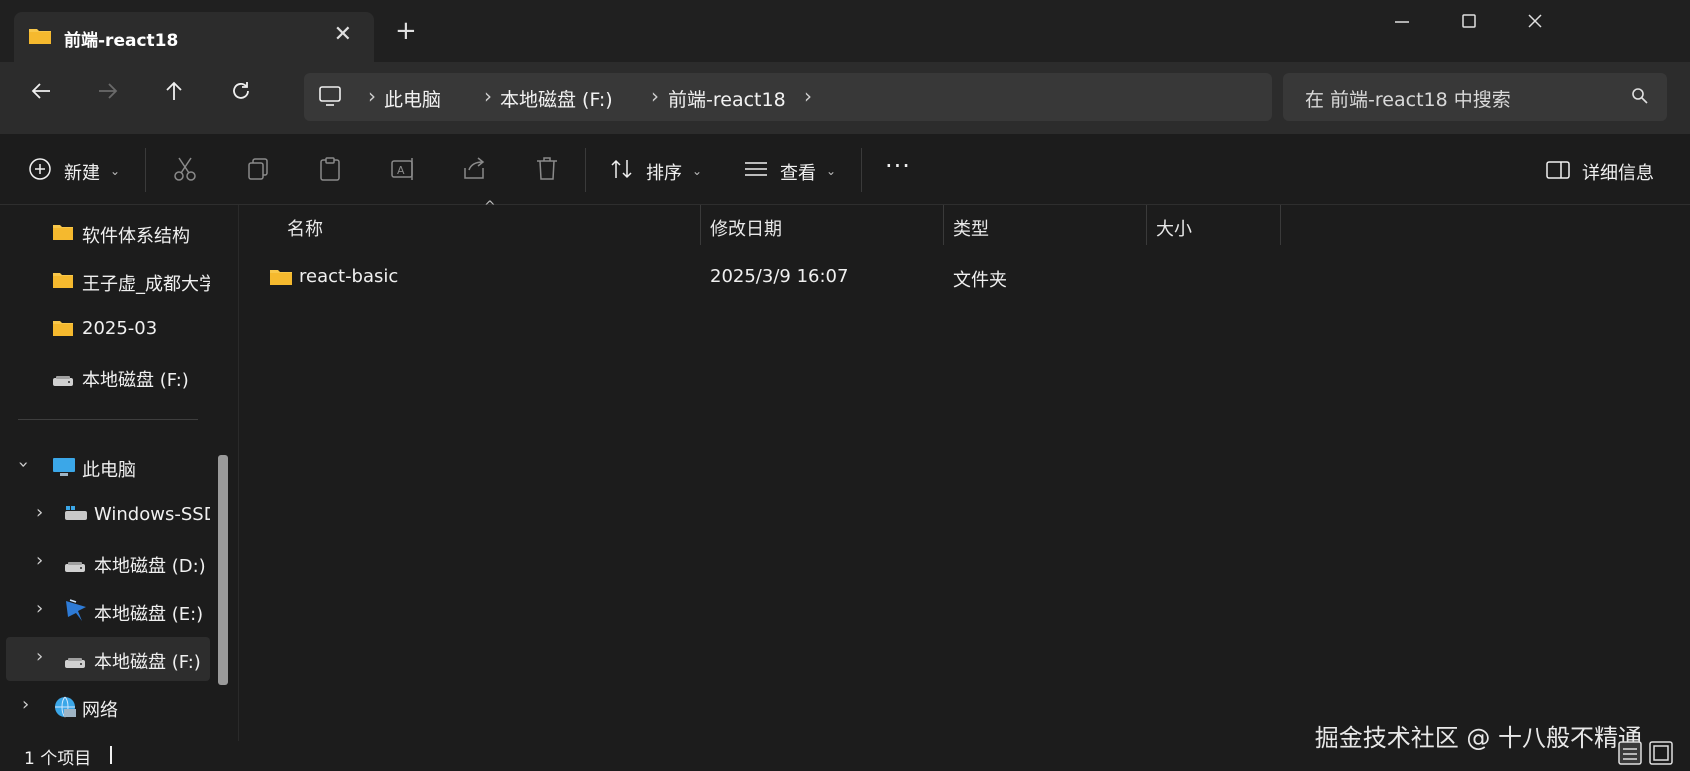 The height and width of the screenshot is (771, 1690). What do you see at coordinates (1174, 228) in the screenshot?
I see `column-header-size: 大小` at bounding box center [1174, 228].